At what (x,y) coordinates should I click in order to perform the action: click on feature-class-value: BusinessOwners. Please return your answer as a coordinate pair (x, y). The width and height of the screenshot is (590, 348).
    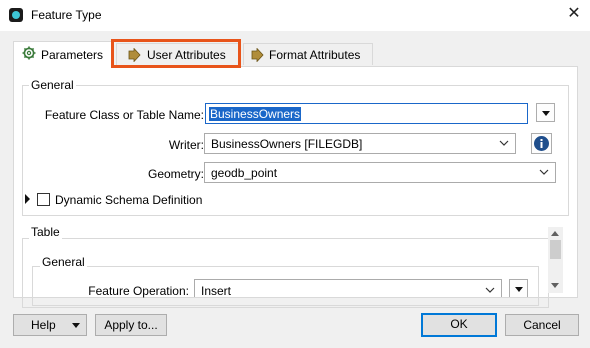
    Looking at the image, I should click on (255, 114).